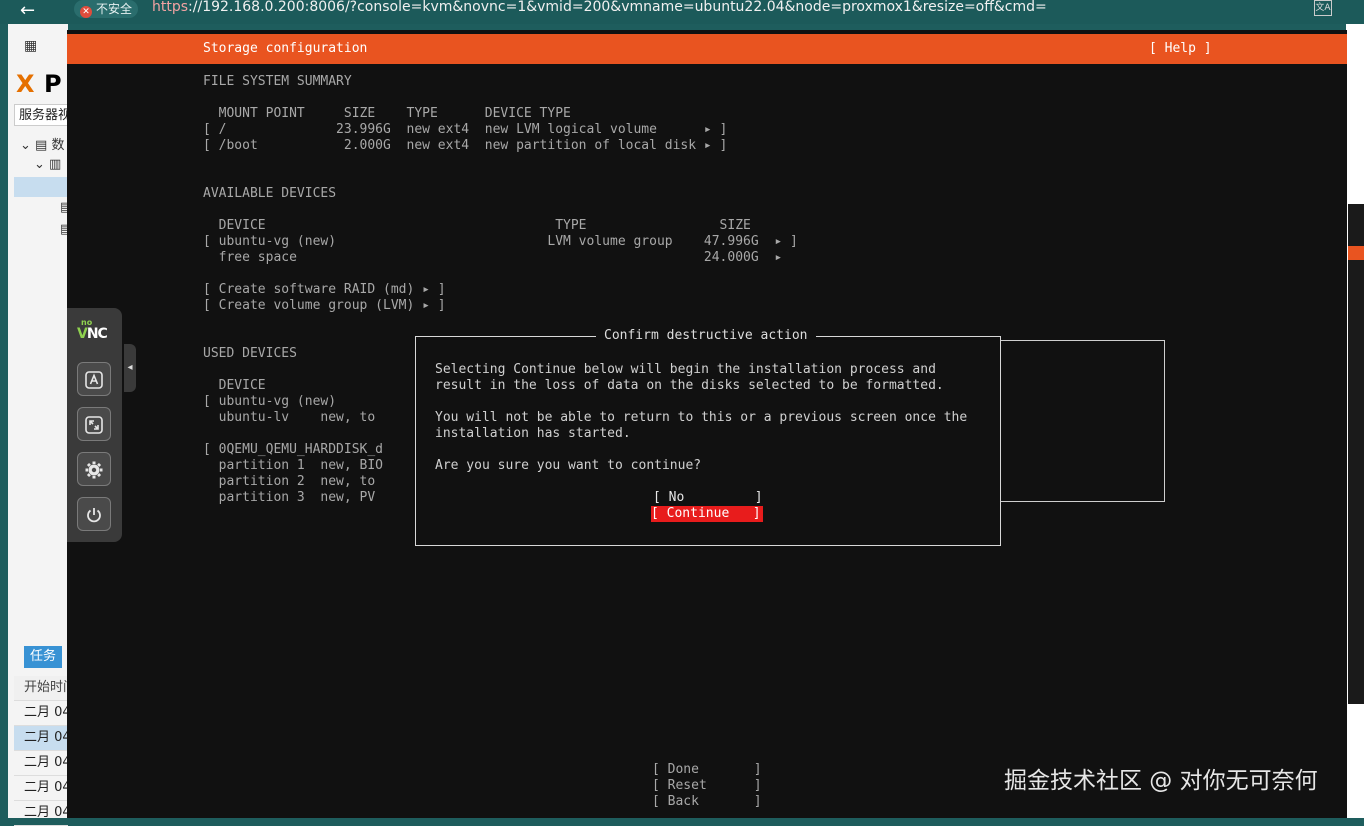 Image resolution: width=1364 pixels, height=826 pixels. I want to click on table-header: DEVICE TYPE SIZE, so click(477, 225).